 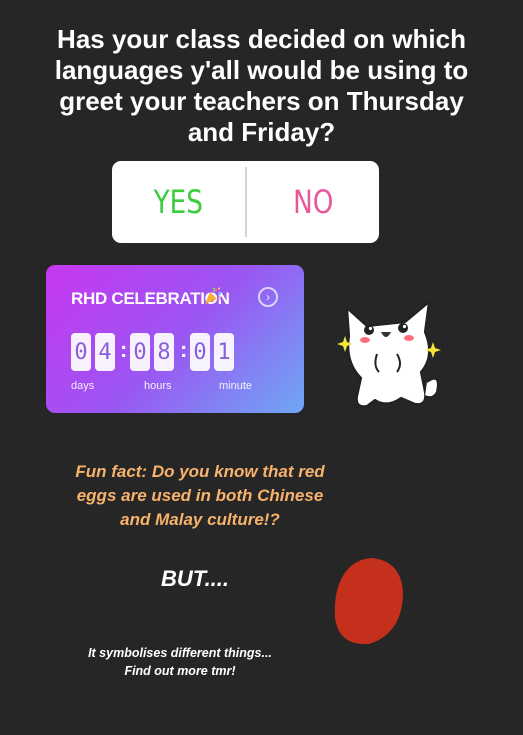 What do you see at coordinates (83, 386) in the screenshot?
I see `countdown-unit-days: days` at bounding box center [83, 386].